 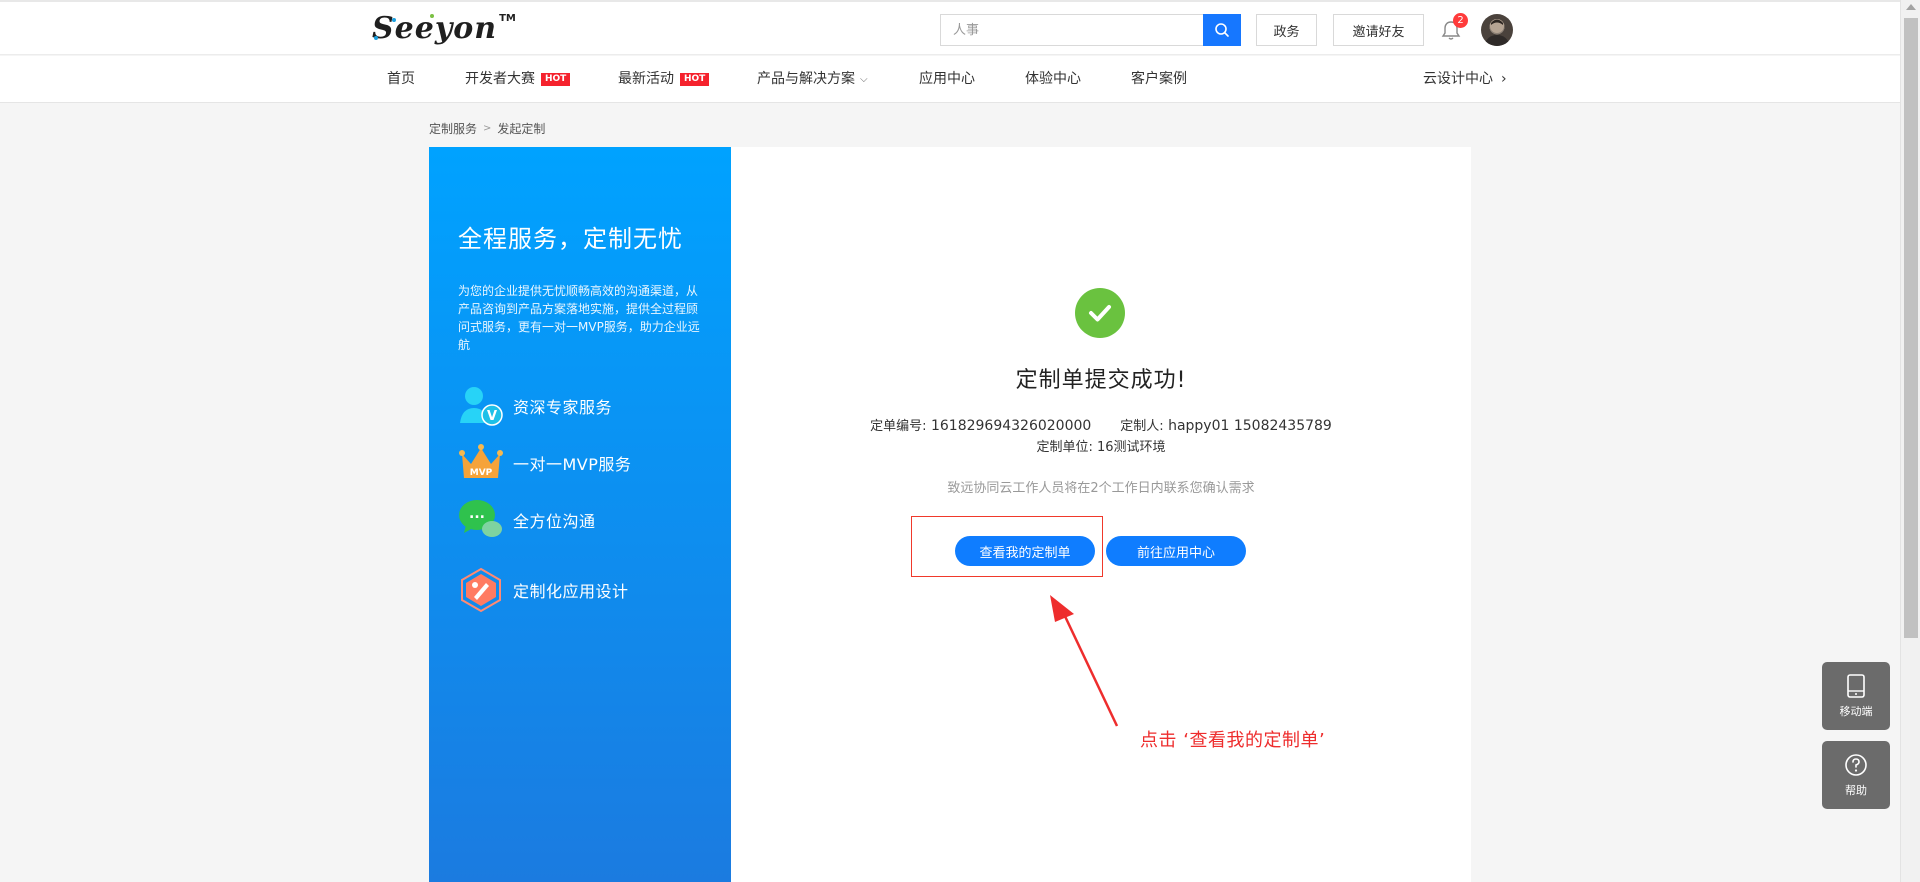 What do you see at coordinates (646, 79) in the screenshot?
I see `nav-label: 最新活动` at bounding box center [646, 79].